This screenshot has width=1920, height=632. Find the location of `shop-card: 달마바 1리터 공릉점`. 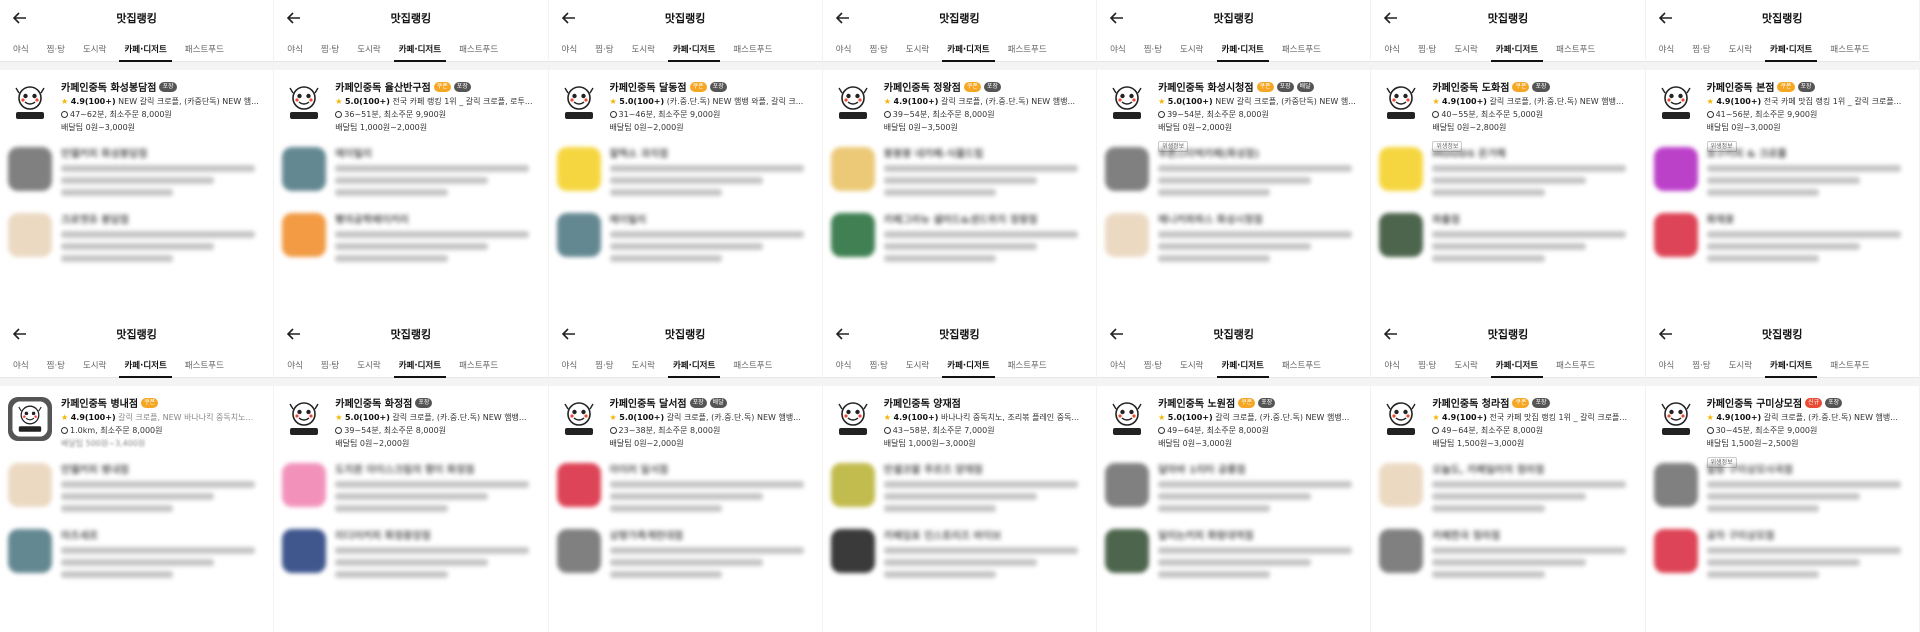

shop-card: 달마바 1리터 공릉점 is located at coordinates (1233, 485).